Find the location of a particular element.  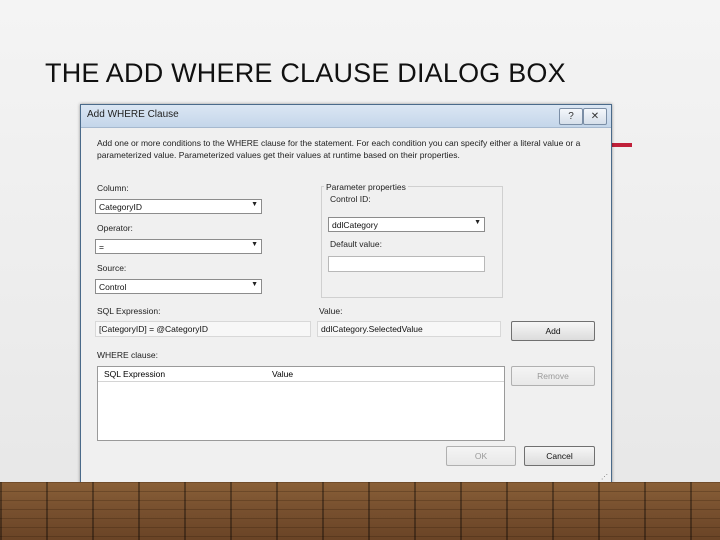

control-id-label: Control ID: is located at coordinates (350, 199).